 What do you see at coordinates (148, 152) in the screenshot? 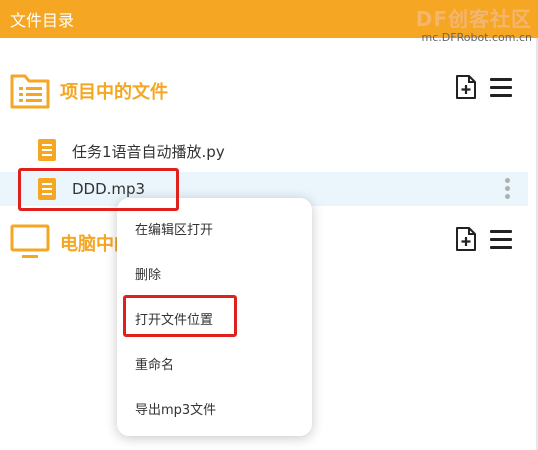
I see `file-name: 任务1语音自动播放.py` at bounding box center [148, 152].